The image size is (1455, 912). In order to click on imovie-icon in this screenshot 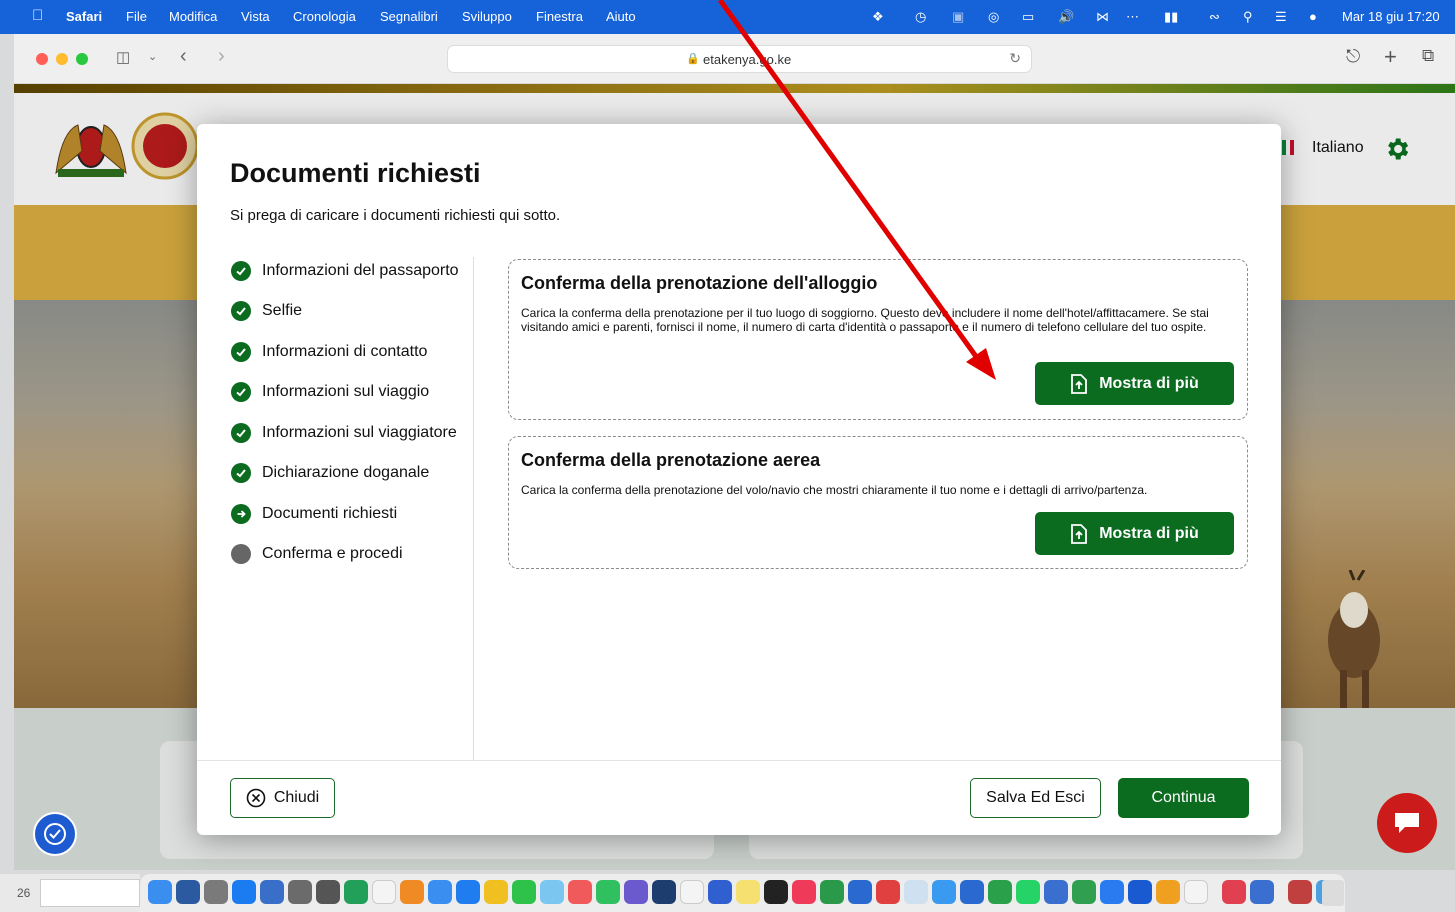, I will do `click(636, 892)`.